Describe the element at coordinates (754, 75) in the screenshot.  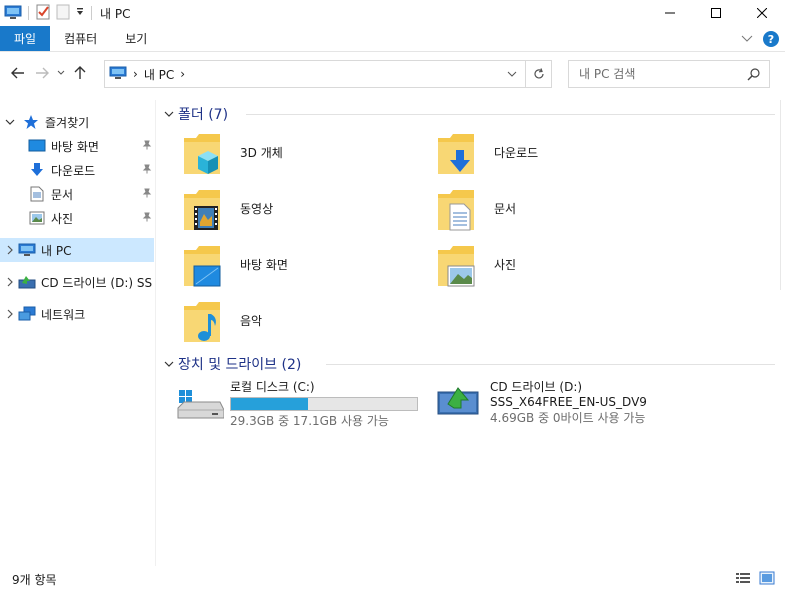
I see `search-icon` at that location.